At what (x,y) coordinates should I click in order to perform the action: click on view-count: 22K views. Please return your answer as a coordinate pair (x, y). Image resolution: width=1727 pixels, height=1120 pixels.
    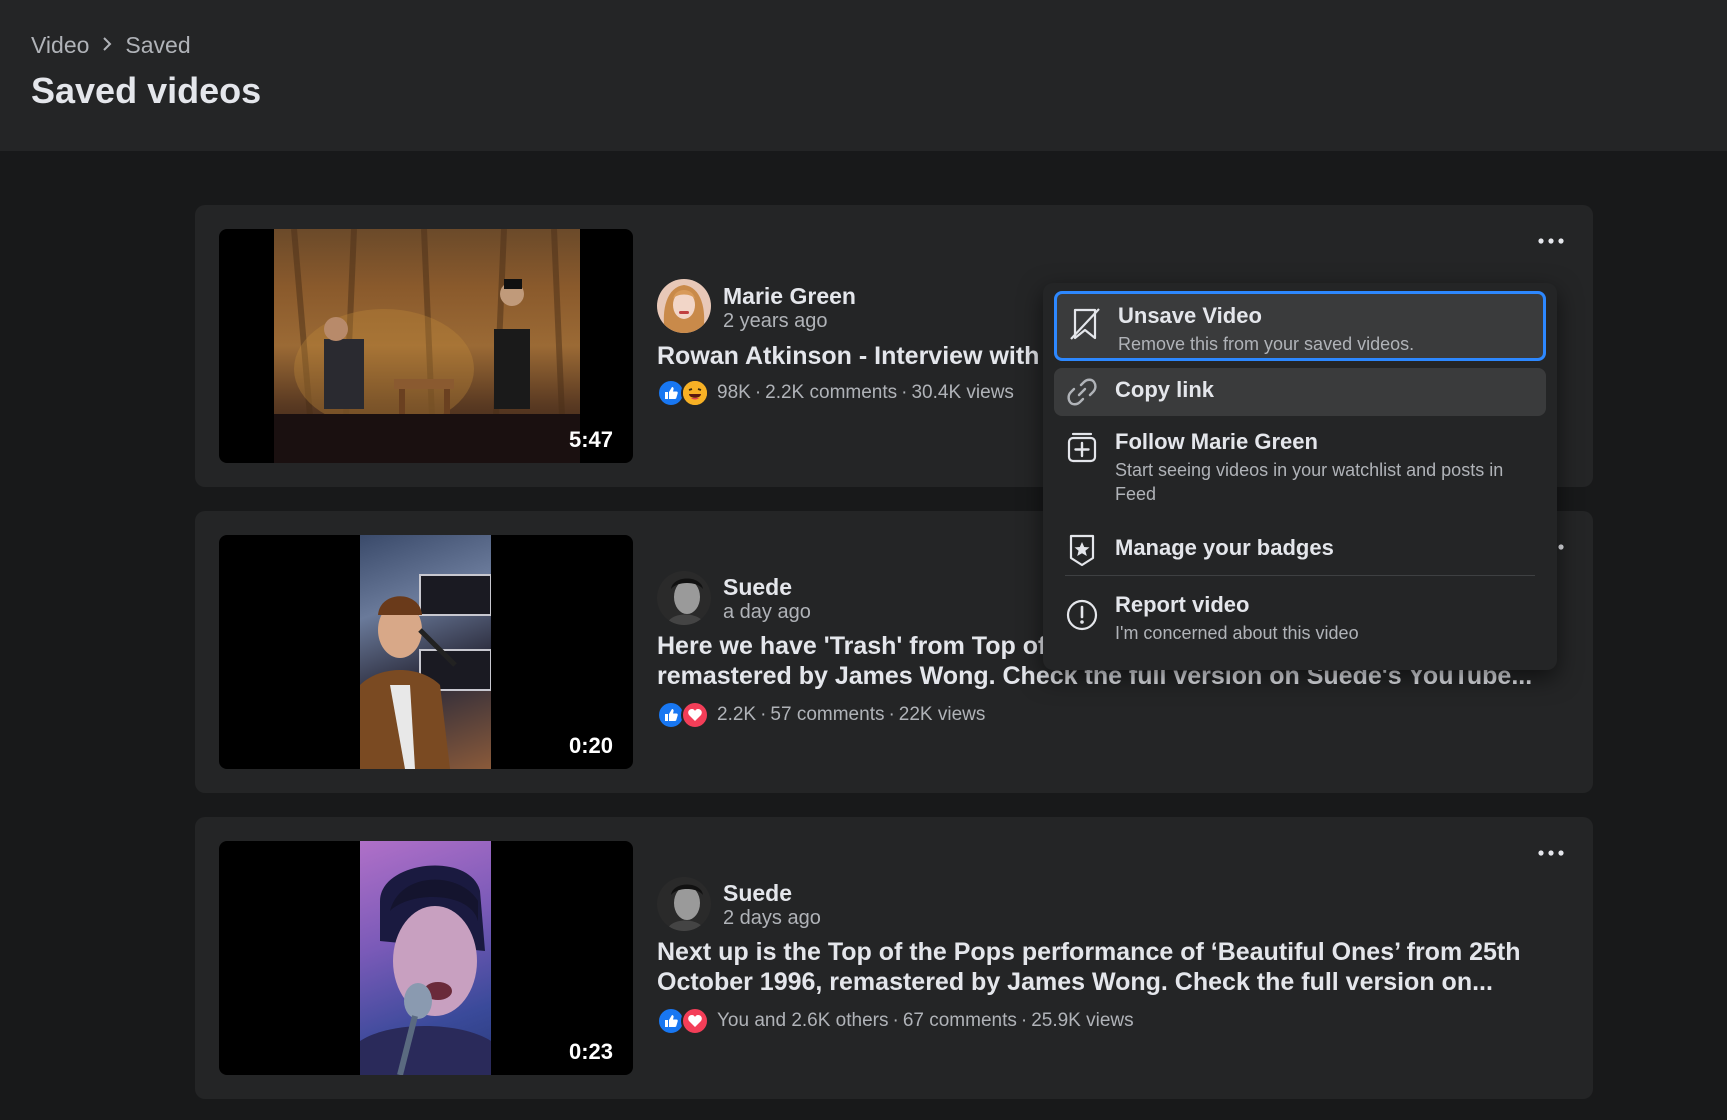
    Looking at the image, I should click on (942, 714).